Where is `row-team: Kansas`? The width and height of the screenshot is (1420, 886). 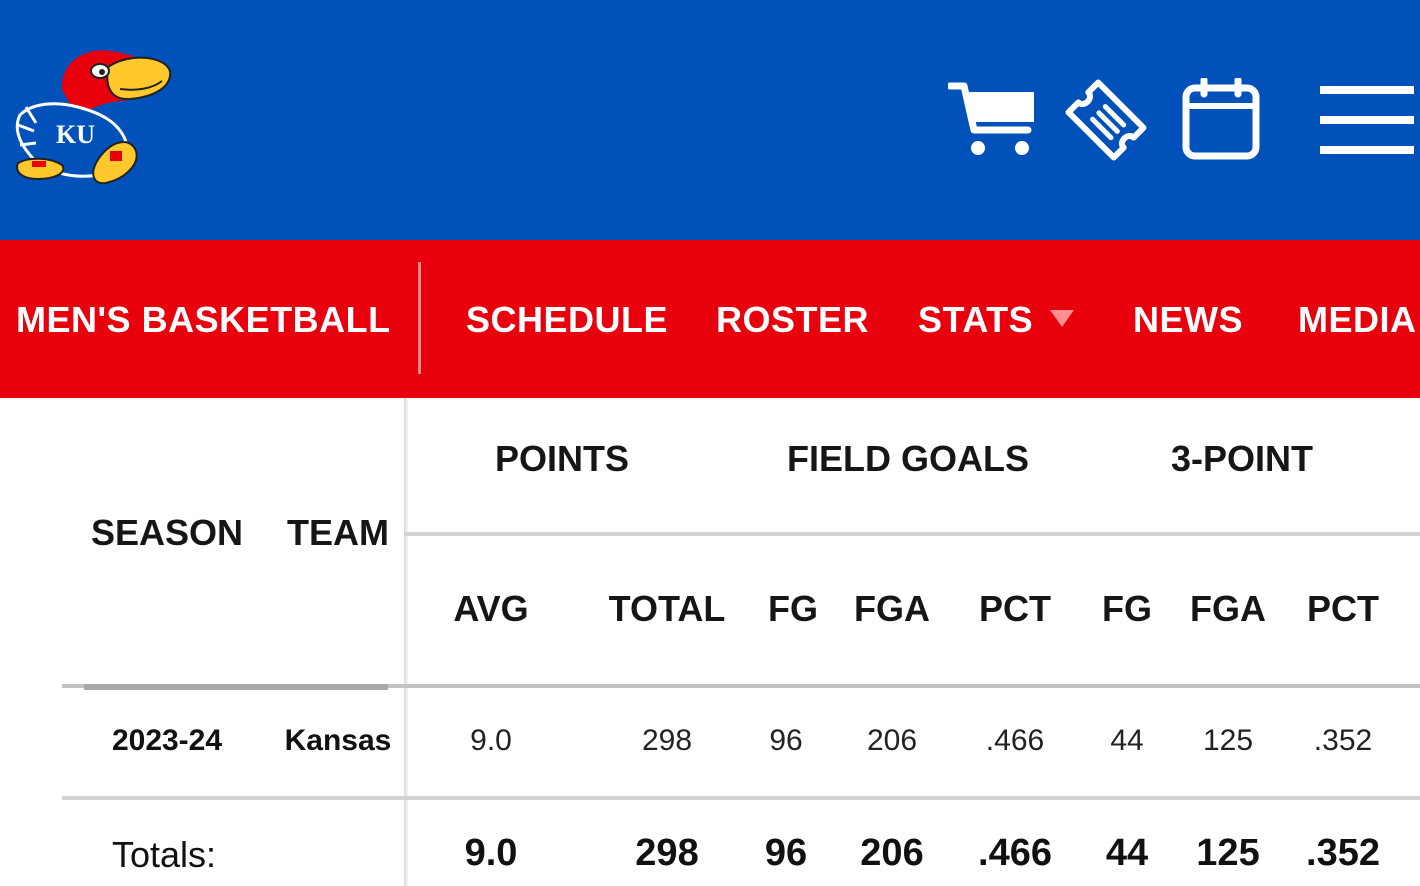 row-team: Kansas is located at coordinates (338, 741).